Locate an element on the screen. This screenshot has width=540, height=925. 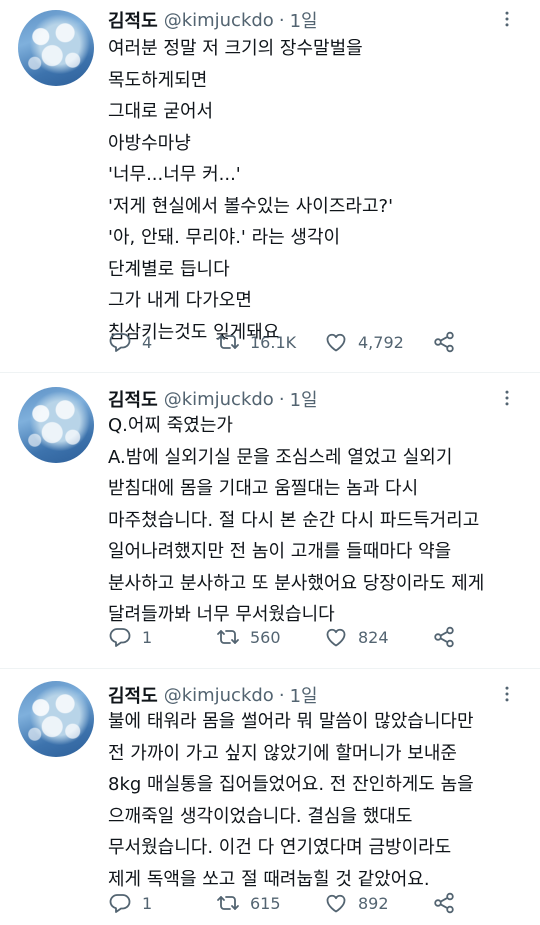
tweet-line: Q.어찌 죽였는가 is located at coordinates (170, 425).